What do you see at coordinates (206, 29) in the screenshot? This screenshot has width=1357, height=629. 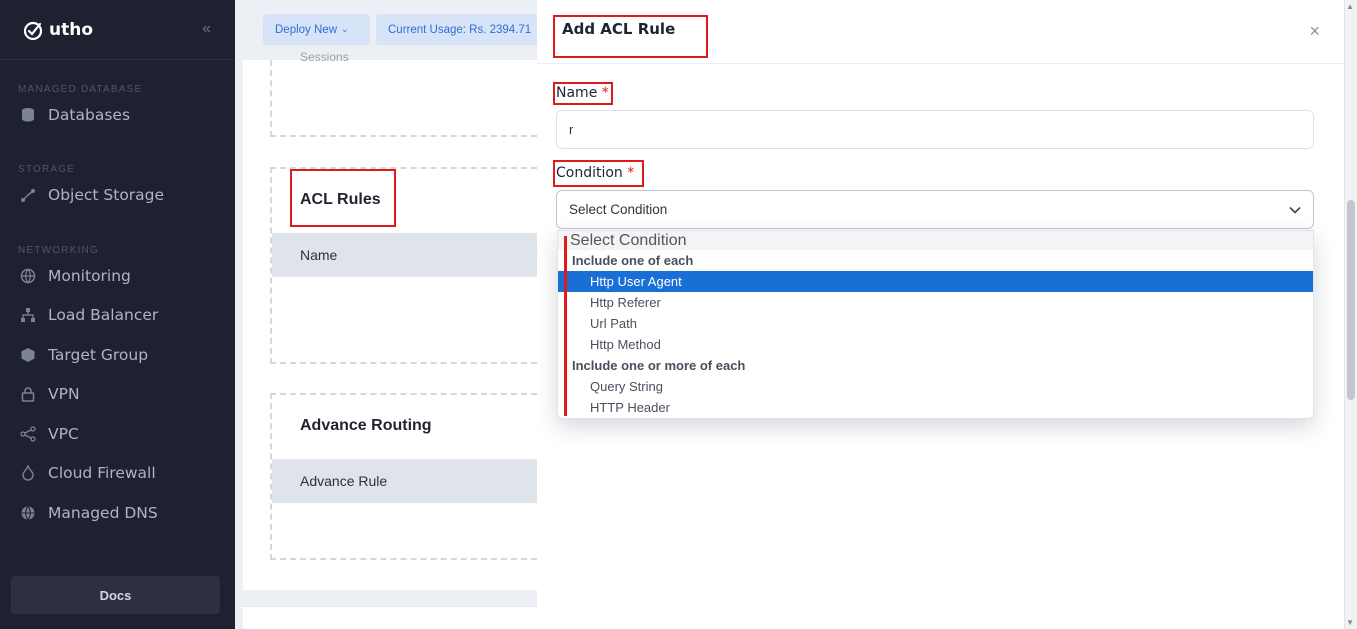 I see `collapse-sidebar-icon: «` at bounding box center [206, 29].